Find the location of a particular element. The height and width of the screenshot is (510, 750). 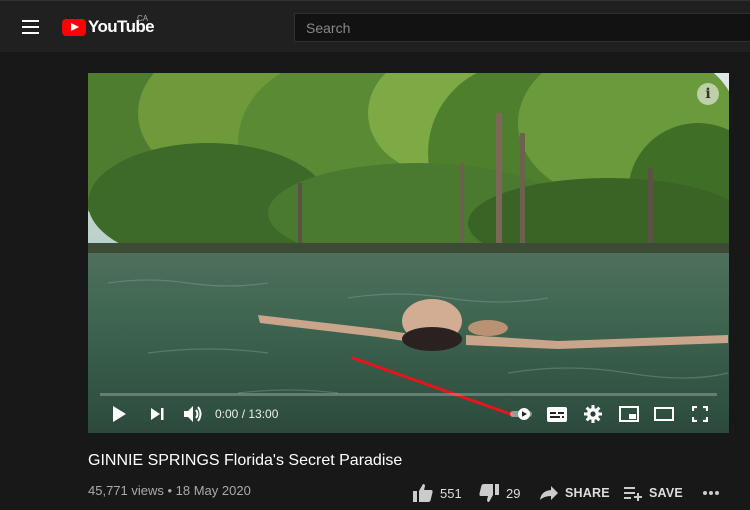

like-count: 551 is located at coordinates (451, 493).